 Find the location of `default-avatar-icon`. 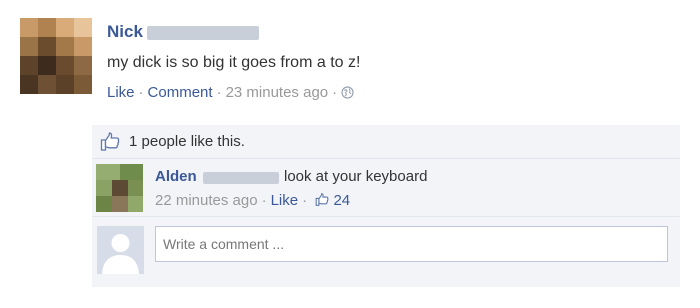

default-avatar-icon is located at coordinates (120, 250).